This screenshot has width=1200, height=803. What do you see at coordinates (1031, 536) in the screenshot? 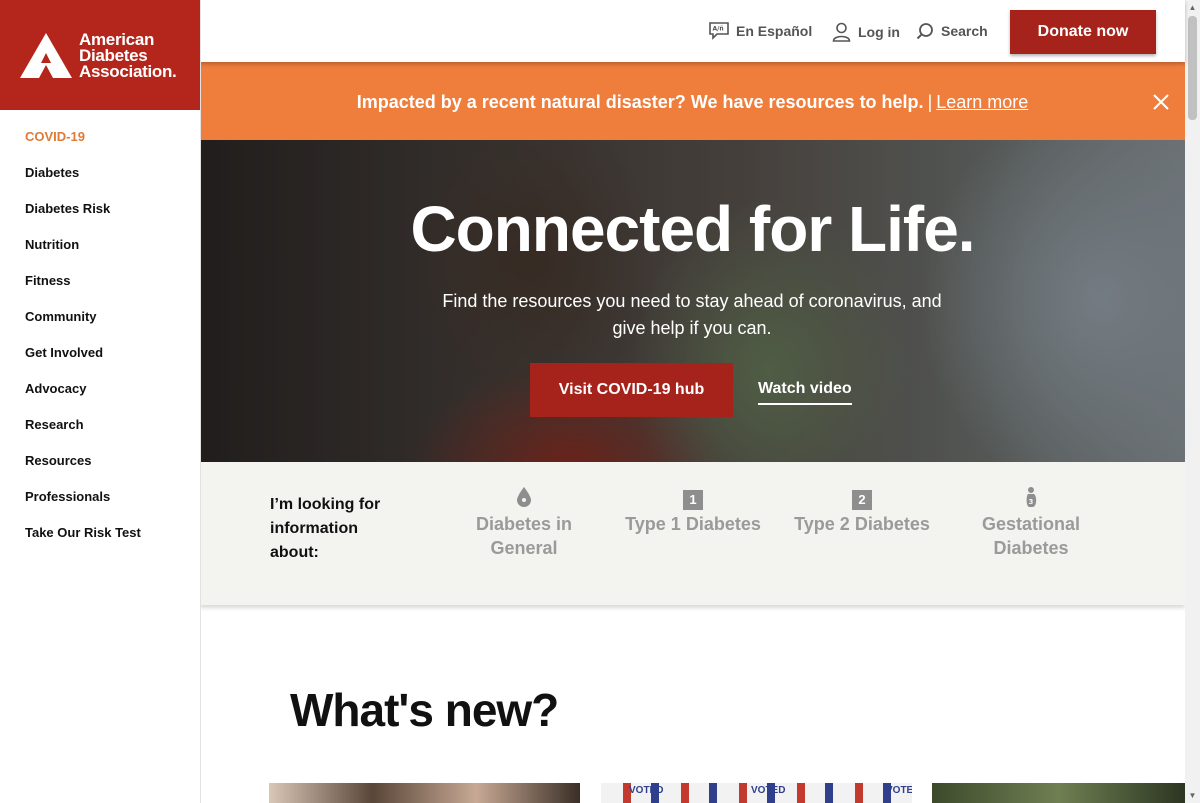
I see `info-item-label: Gestational Diabetes` at bounding box center [1031, 536].